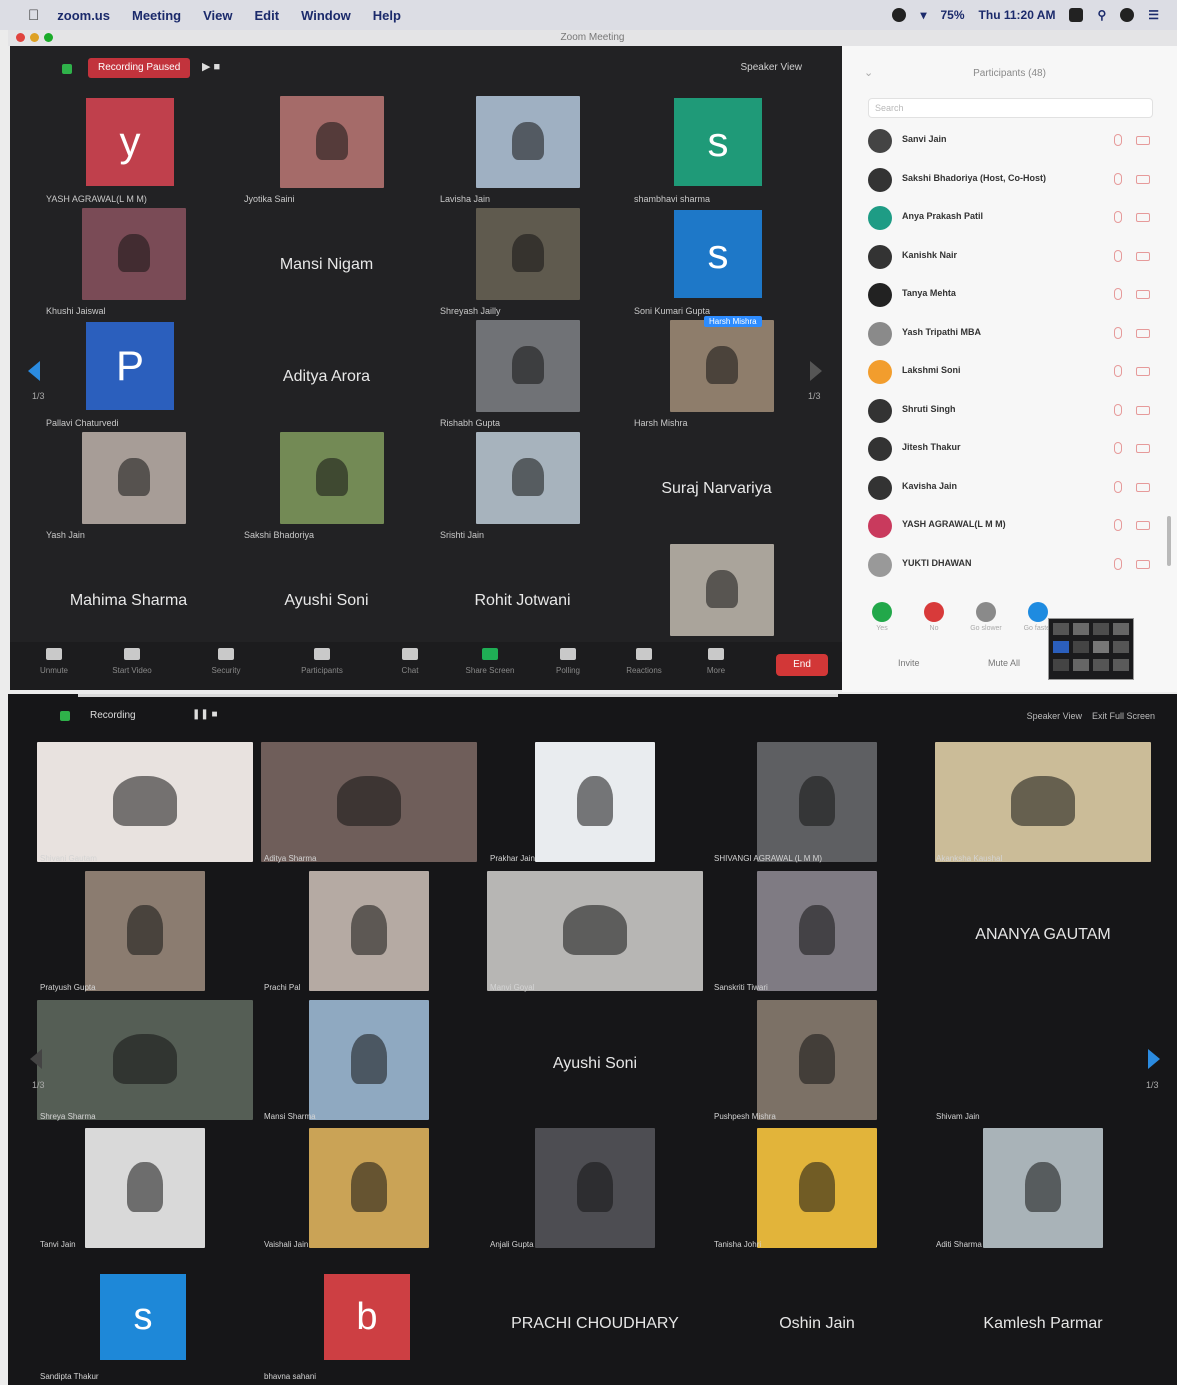 The image size is (1177, 1385). Describe the element at coordinates (1076, 15) in the screenshot. I see `screen-icon` at that location.